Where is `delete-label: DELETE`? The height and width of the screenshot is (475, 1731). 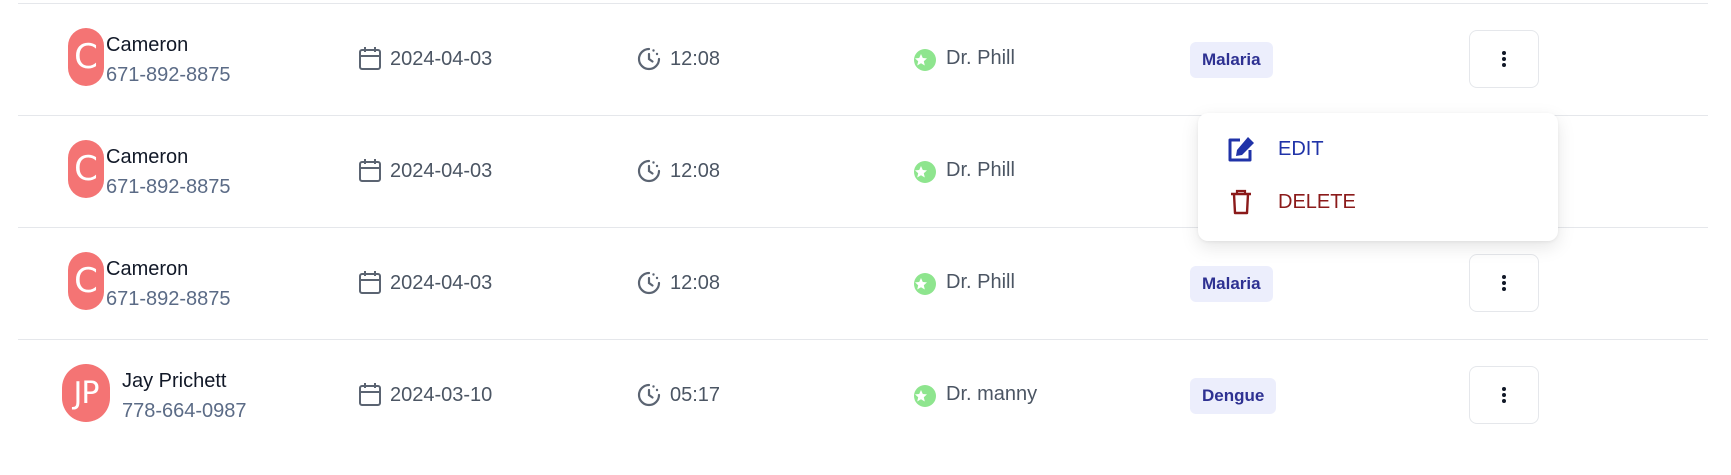 delete-label: DELETE is located at coordinates (1317, 201).